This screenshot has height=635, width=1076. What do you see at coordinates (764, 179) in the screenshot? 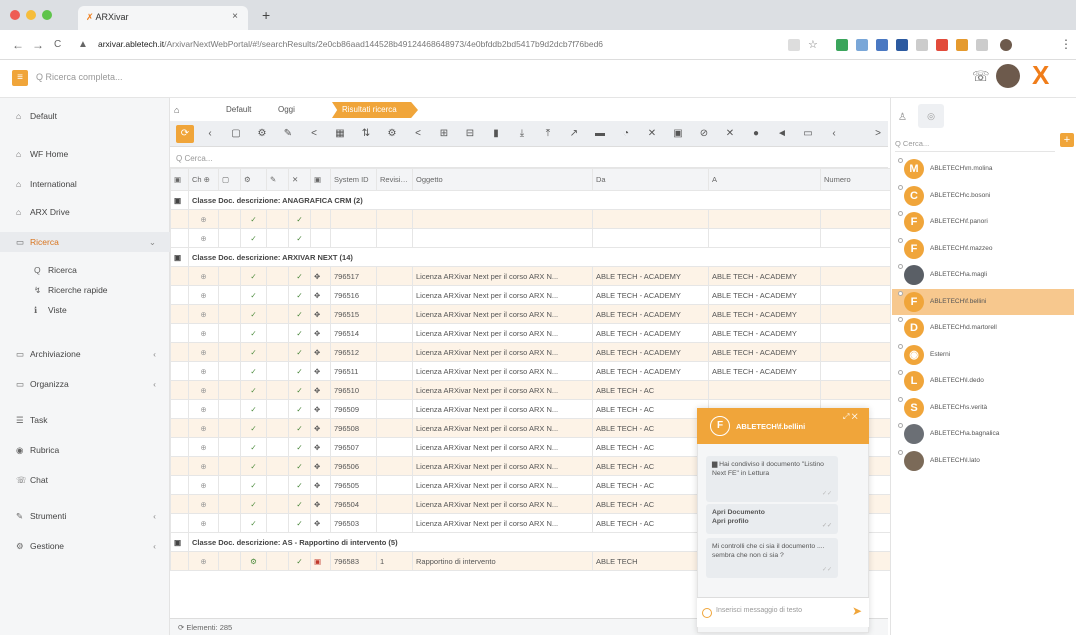
I see `column-header: A` at bounding box center [764, 179].